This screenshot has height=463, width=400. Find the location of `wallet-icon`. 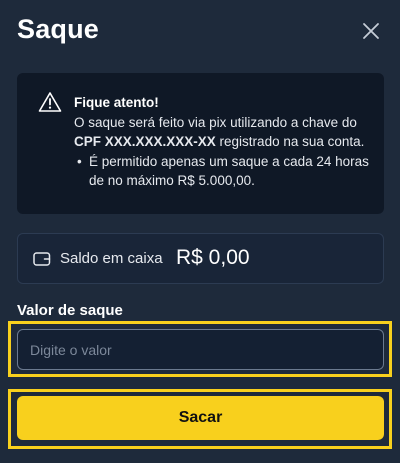

wallet-icon is located at coordinates (42, 259).